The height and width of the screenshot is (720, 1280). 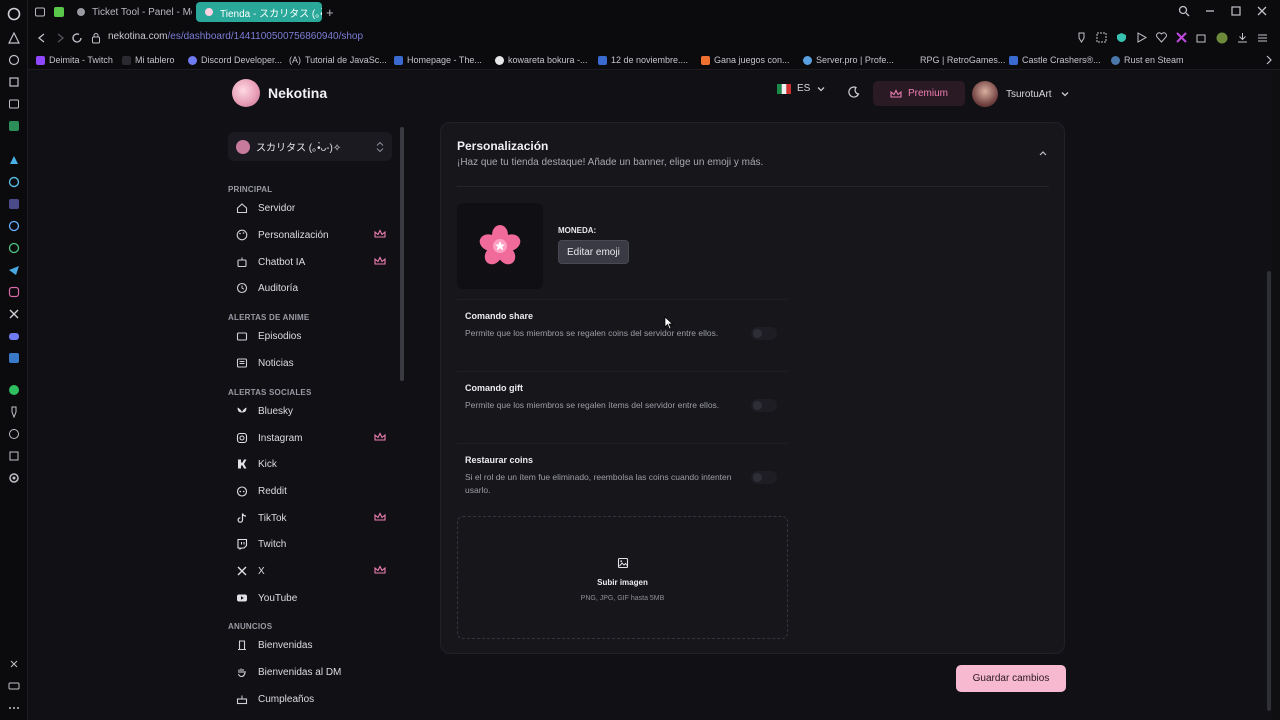 What do you see at coordinates (14, 14) in the screenshot?
I see `opera-logo-icon` at bounding box center [14, 14].